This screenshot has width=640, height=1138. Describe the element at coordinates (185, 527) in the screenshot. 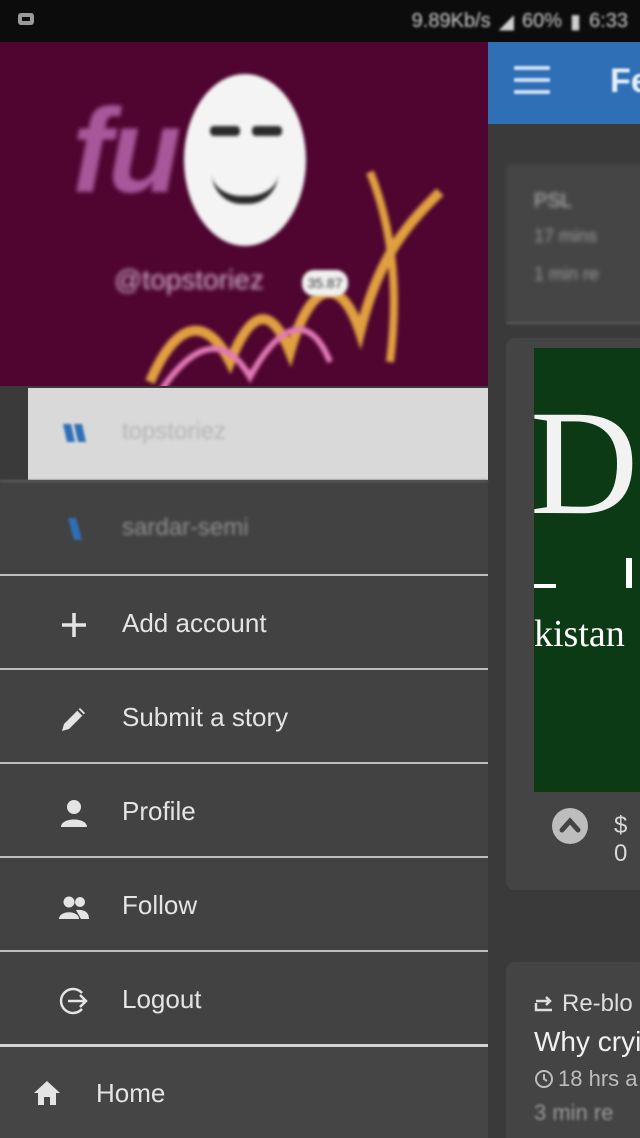

I see `account-label: sardar-semi` at that location.